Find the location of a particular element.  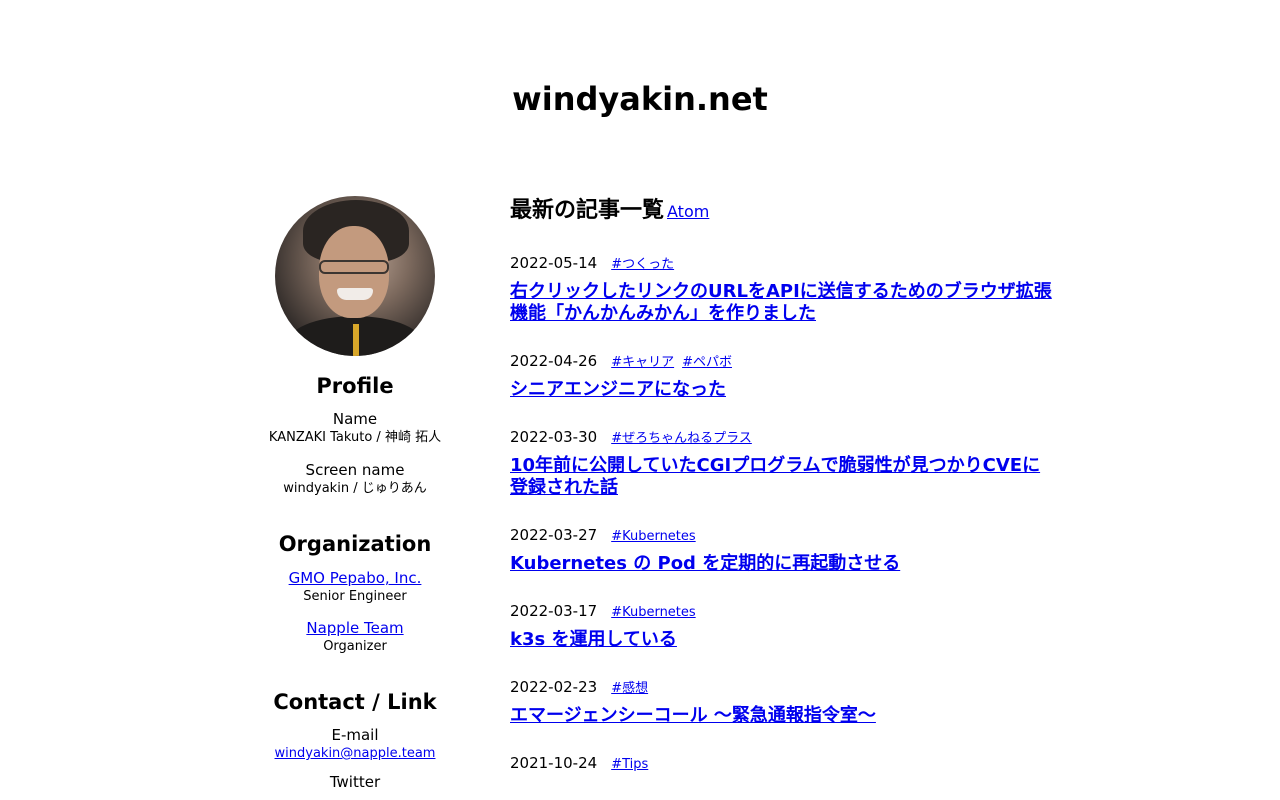

organization-heading: Organization is located at coordinates (355, 544).